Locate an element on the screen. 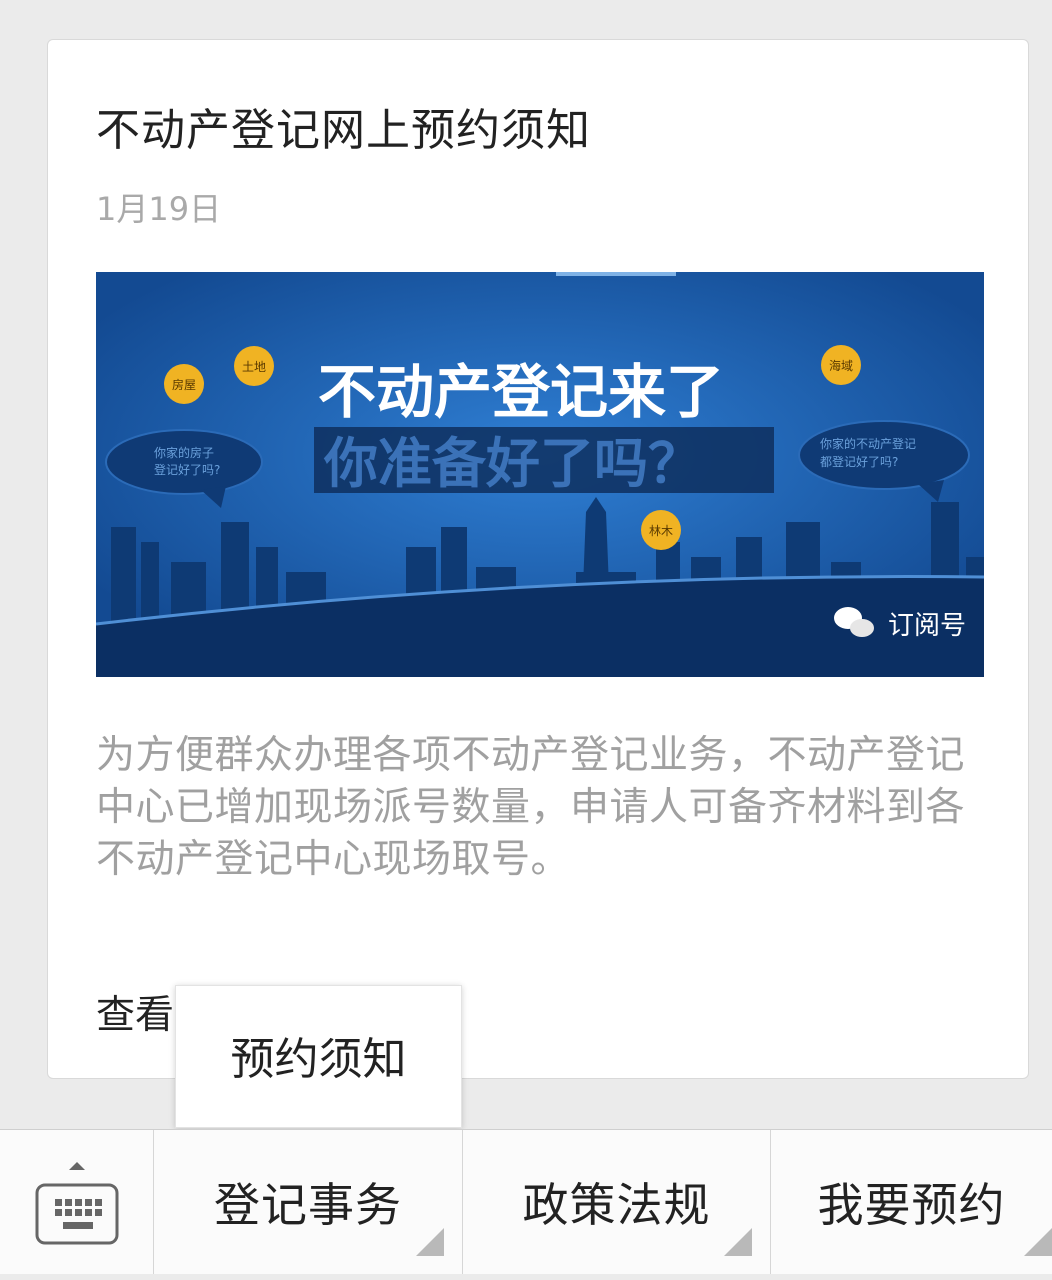 This screenshot has height=1280, width=1052. submenu-popup: 预约须知 is located at coordinates (318, 1056).